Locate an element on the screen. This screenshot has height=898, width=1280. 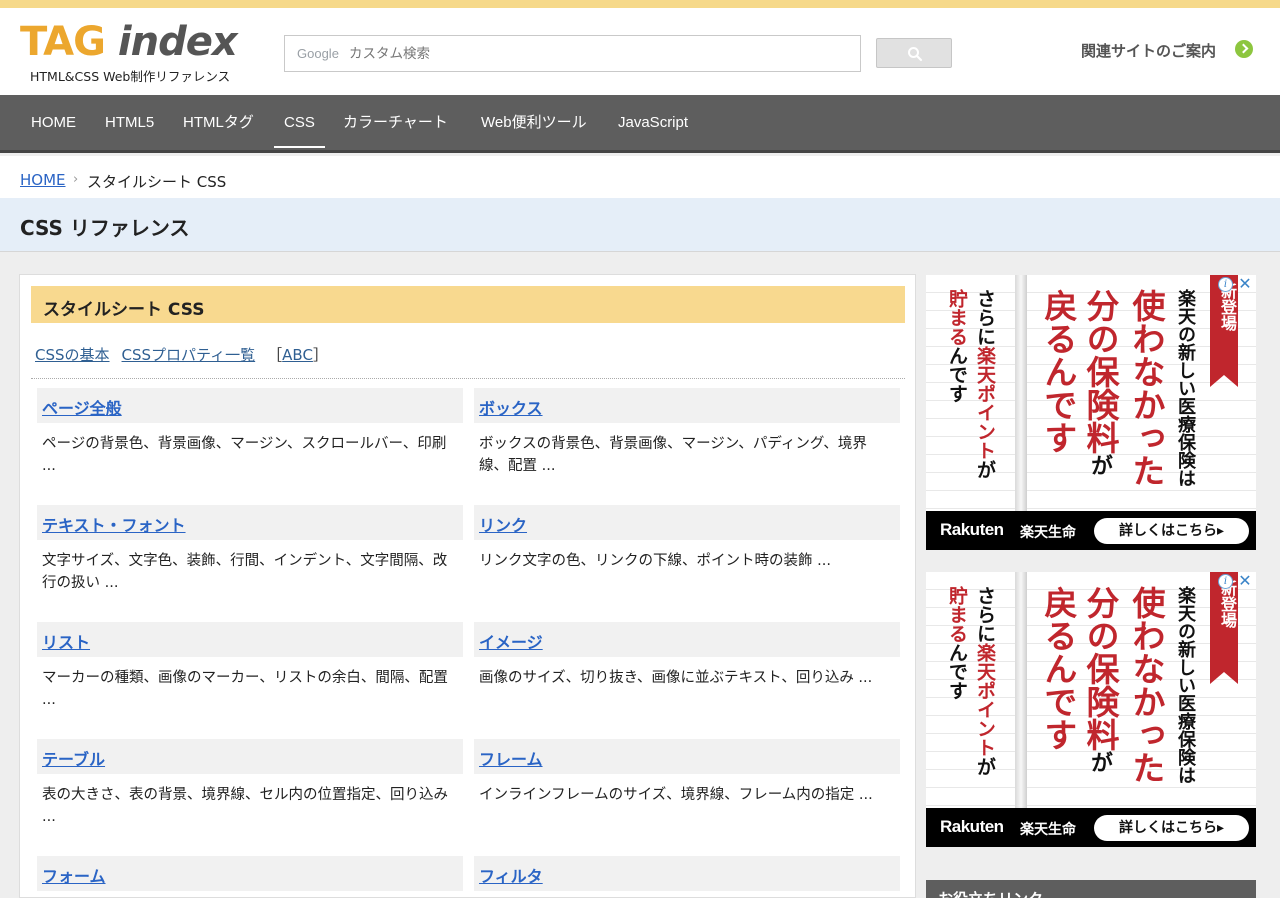
category-form: フォーム is located at coordinates (250, 873).